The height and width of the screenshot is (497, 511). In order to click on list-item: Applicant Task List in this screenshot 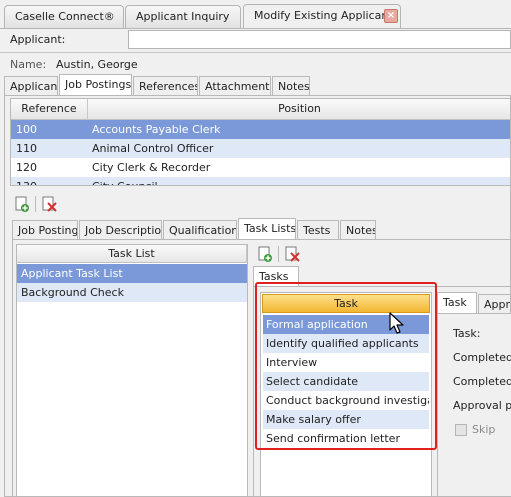, I will do `click(132, 273)`.